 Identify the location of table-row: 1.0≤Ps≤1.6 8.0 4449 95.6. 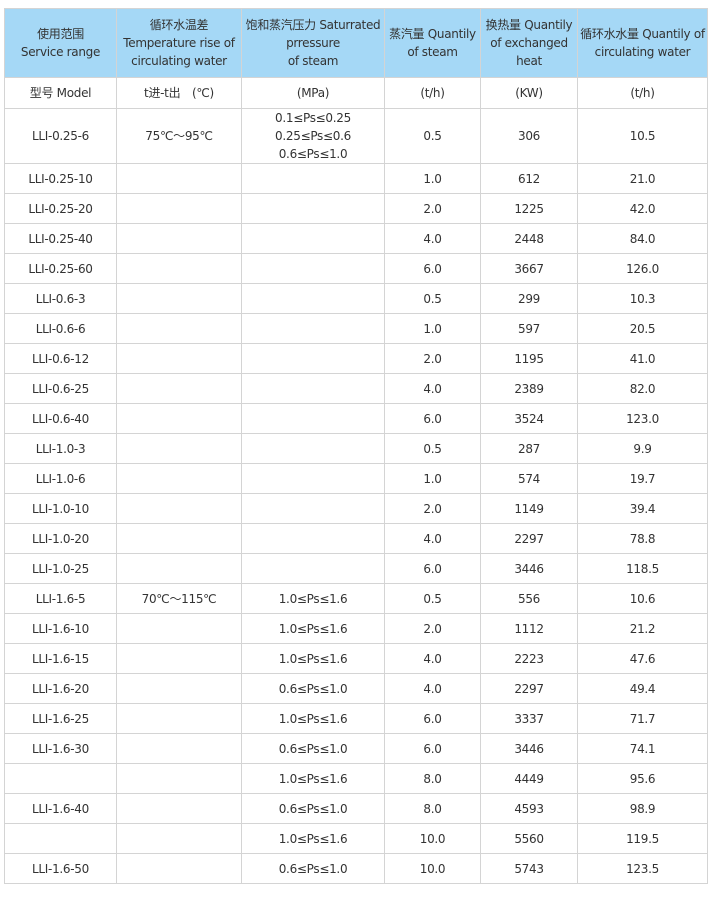
(356, 778).